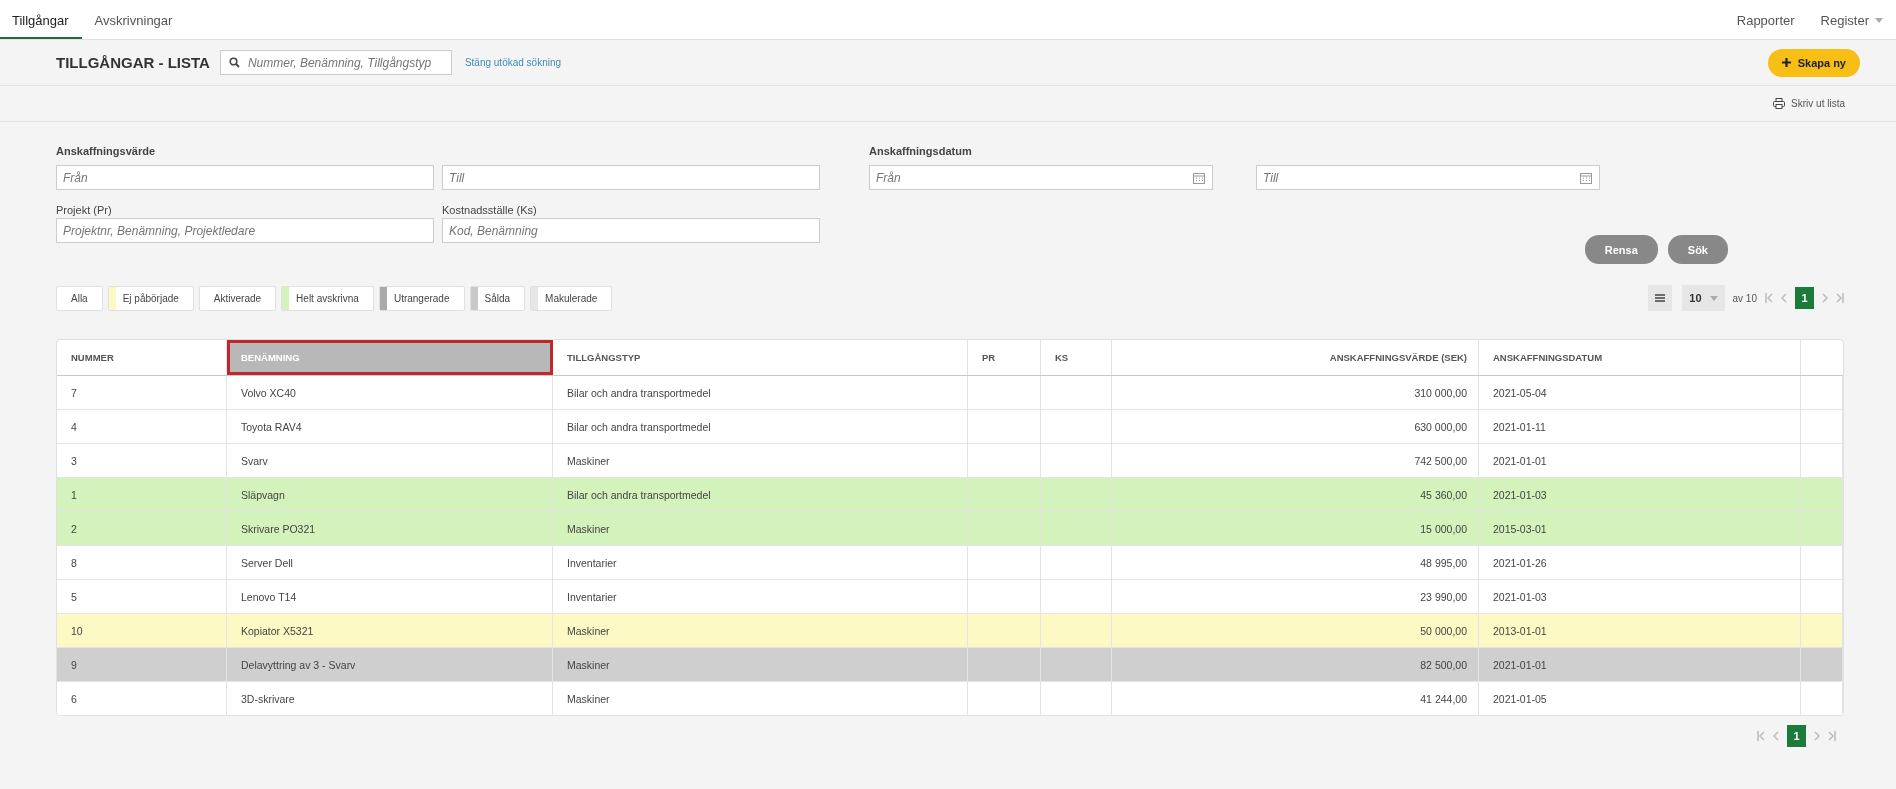  Describe the element at coordinates (1443, 562) in the screenshot. I see `table-cell: 48 995,00` at that location.